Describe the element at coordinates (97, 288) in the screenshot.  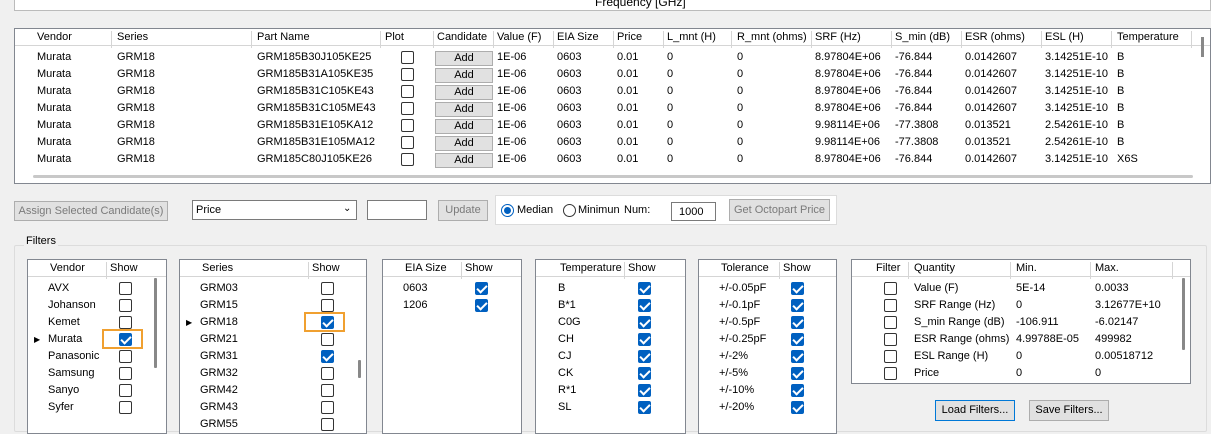
I see `list-item: AVX` at that location.